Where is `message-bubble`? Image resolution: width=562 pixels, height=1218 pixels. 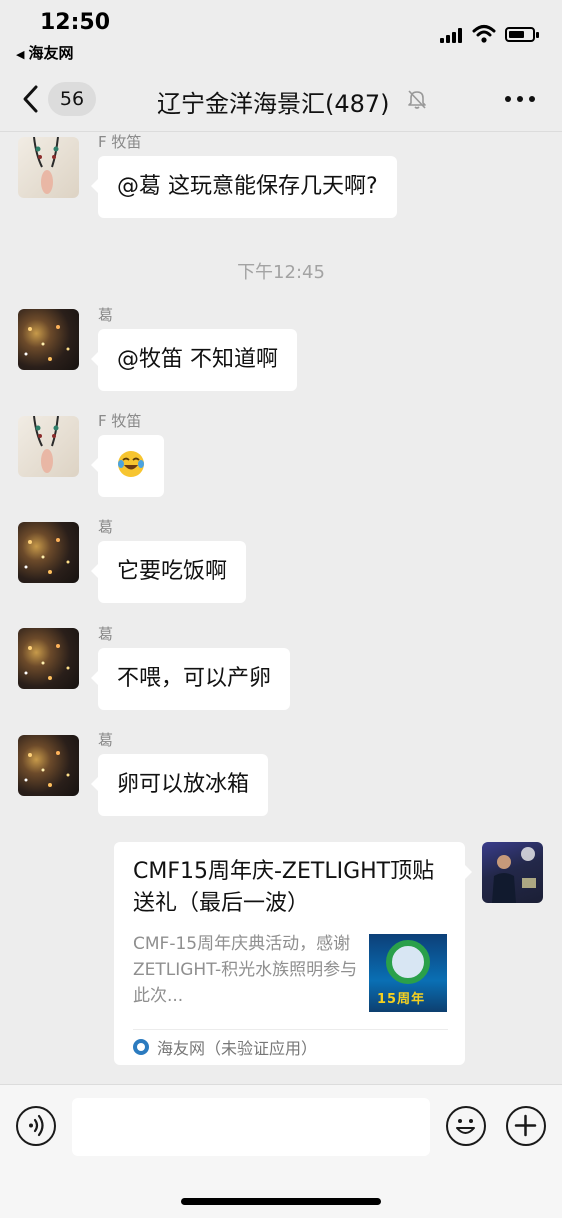 message-bubble is located at coordinates (127, 466).